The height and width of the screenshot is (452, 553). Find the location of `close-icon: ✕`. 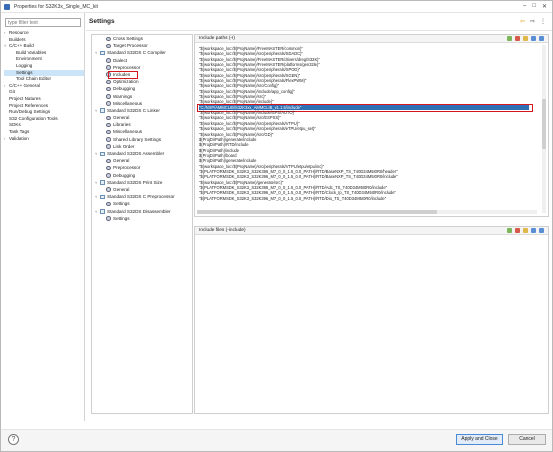

close-icon: ✕ is located at coordinates (544, 6).